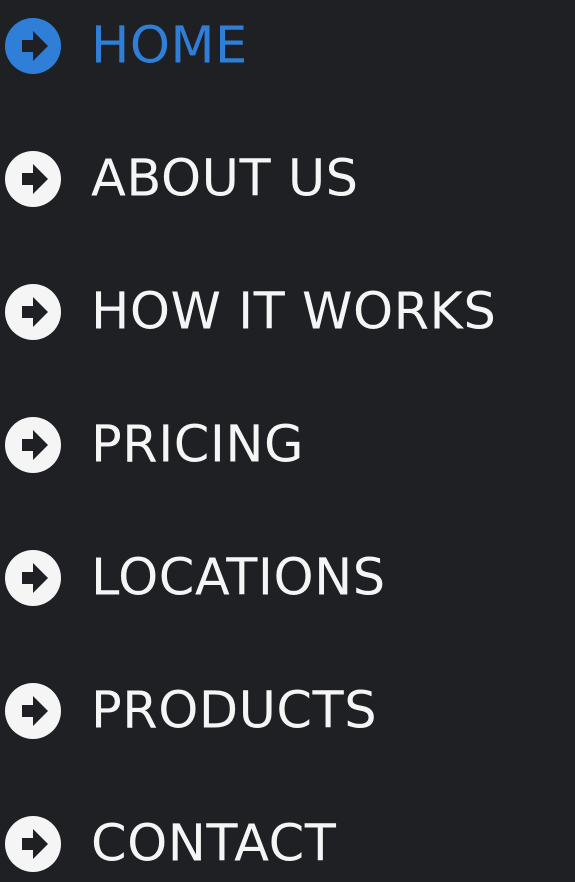 This screenshot has height=882, width=575. Describe the element at coordinates (225, 179) in the screenshot. I see `nav-item-label: ABOUT US` at that location.